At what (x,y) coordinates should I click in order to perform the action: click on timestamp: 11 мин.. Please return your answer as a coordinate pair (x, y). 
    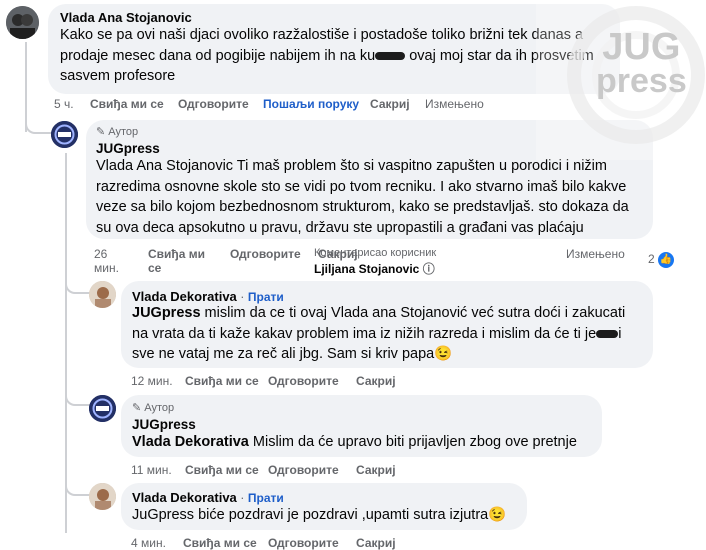
    Looking at the image, I should click on (151, 470).